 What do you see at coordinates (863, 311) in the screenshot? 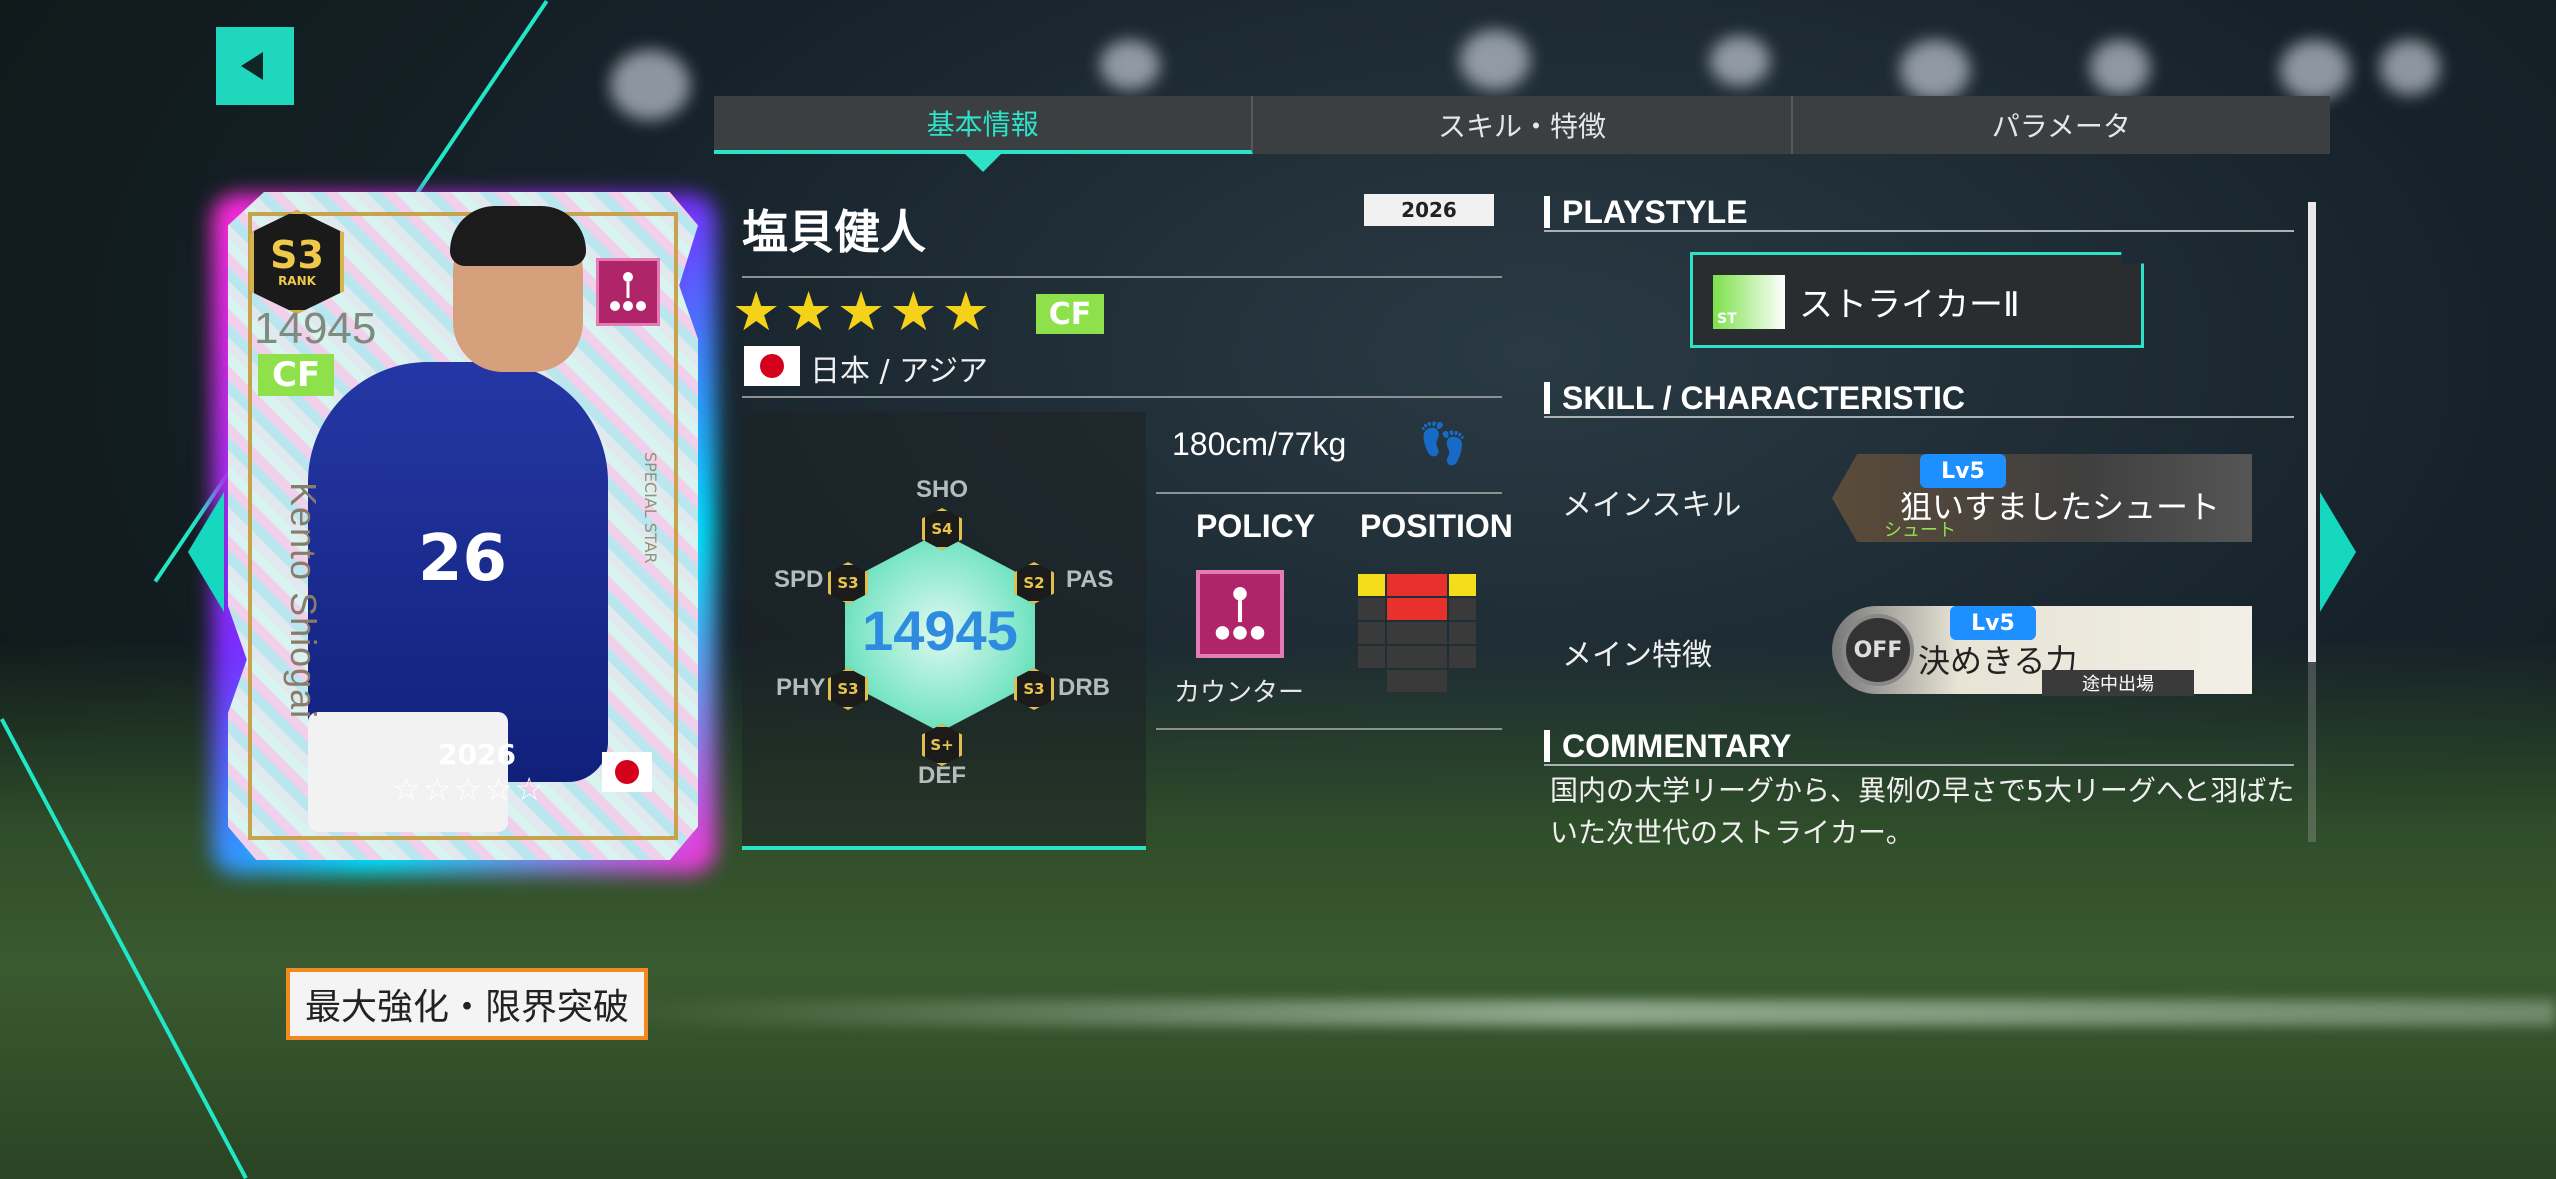
I see `rarity-stars: ★★★★★` at bounding box center [863, 311].